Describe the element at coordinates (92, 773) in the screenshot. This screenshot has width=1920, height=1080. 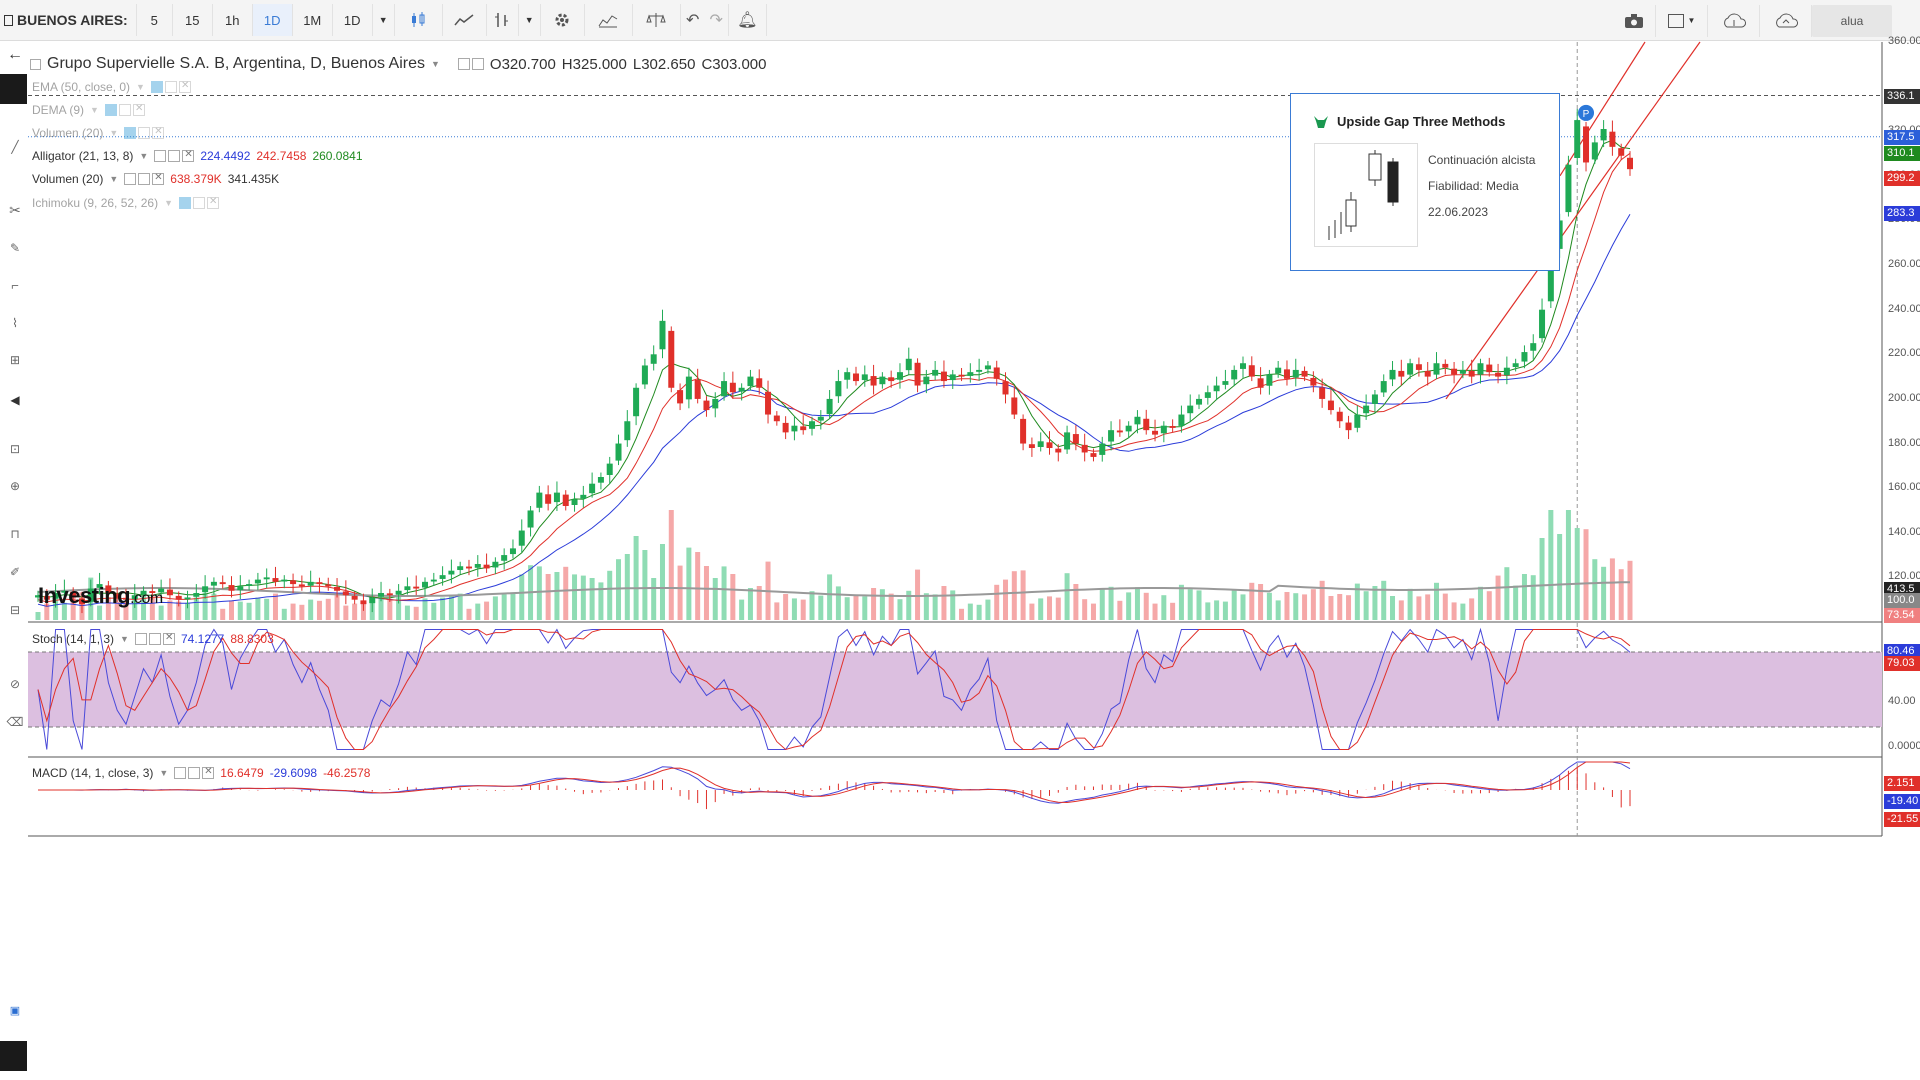
I see `macd-label: MACD (14, 1, close, 3)` at that location.